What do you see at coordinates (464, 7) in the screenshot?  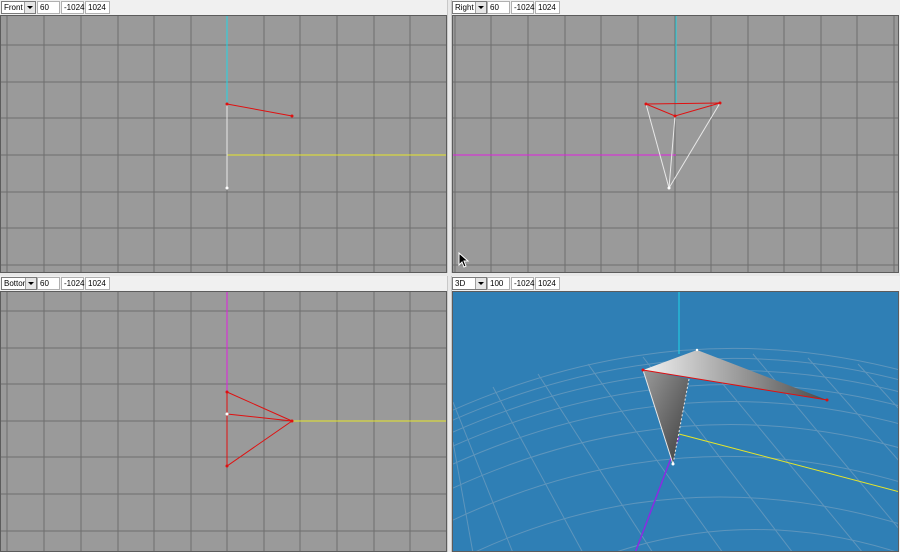 I see `view-select-label: Right` at bounding box center [464, 7].